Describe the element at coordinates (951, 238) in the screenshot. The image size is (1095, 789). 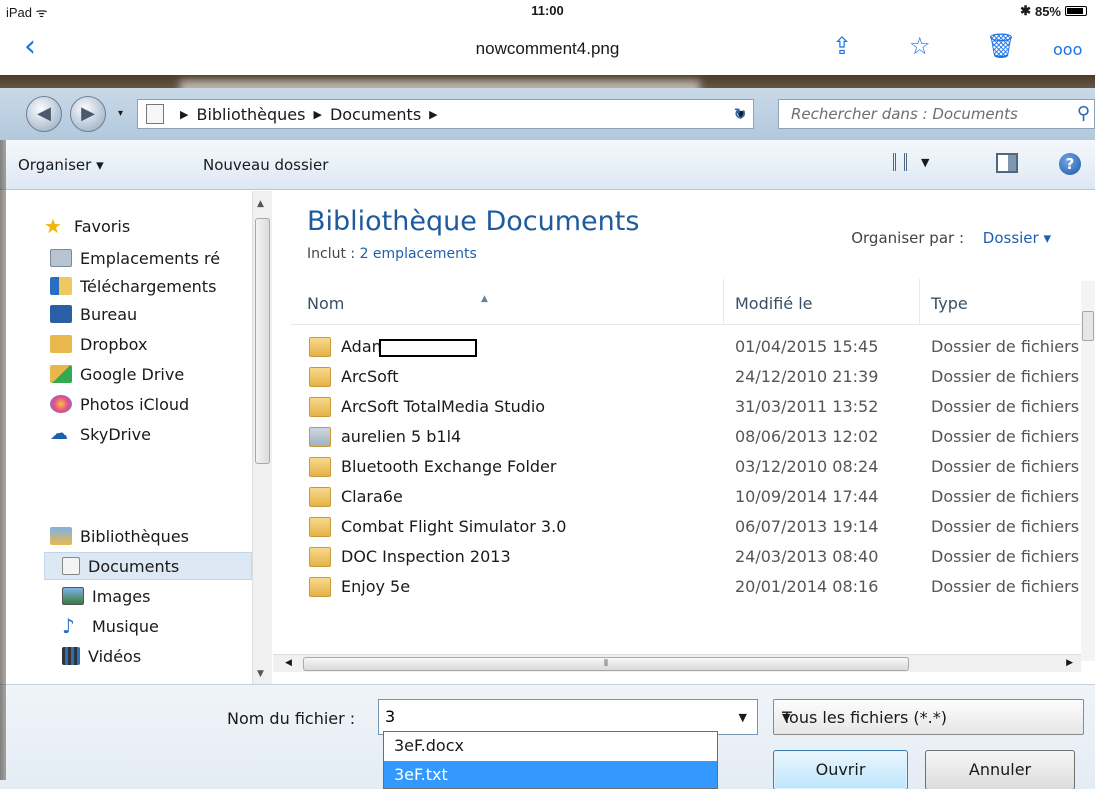
I see `arrange-by: Organiser par : Dossier ▾` at that location.